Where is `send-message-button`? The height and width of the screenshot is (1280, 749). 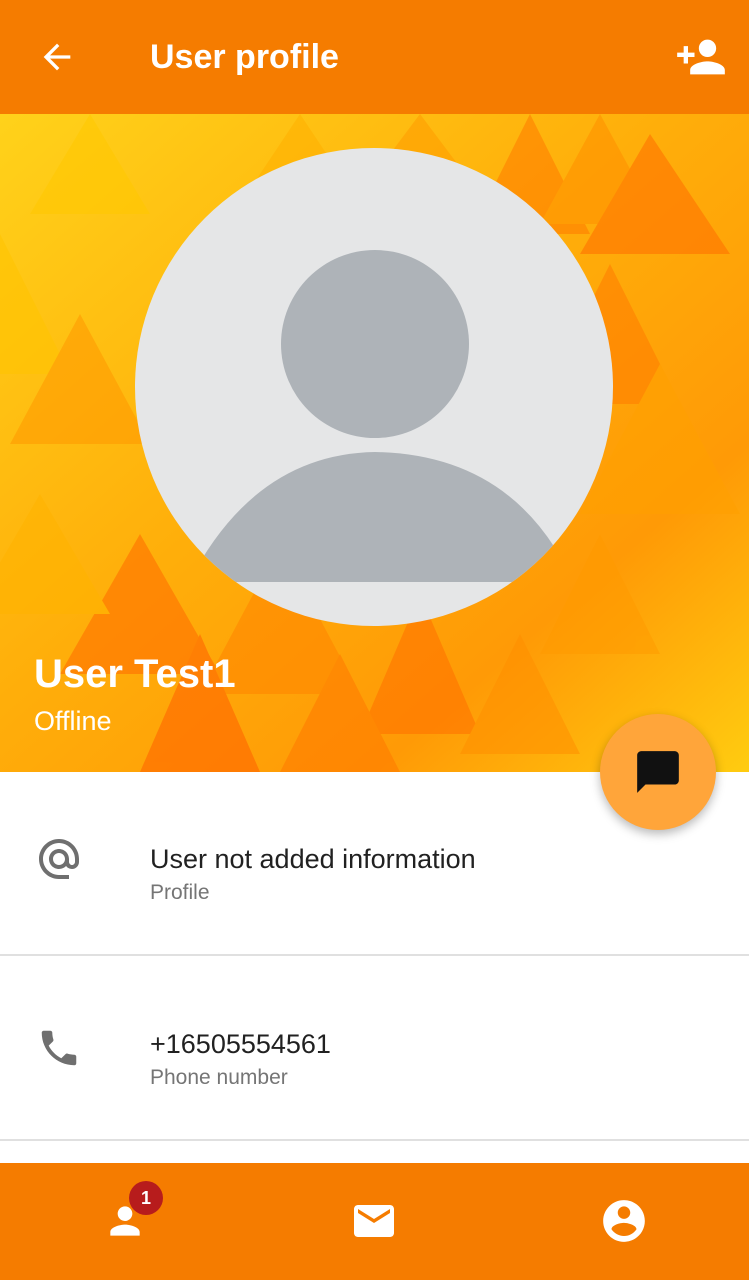
send-message-button is located at coordinates (658, 772).